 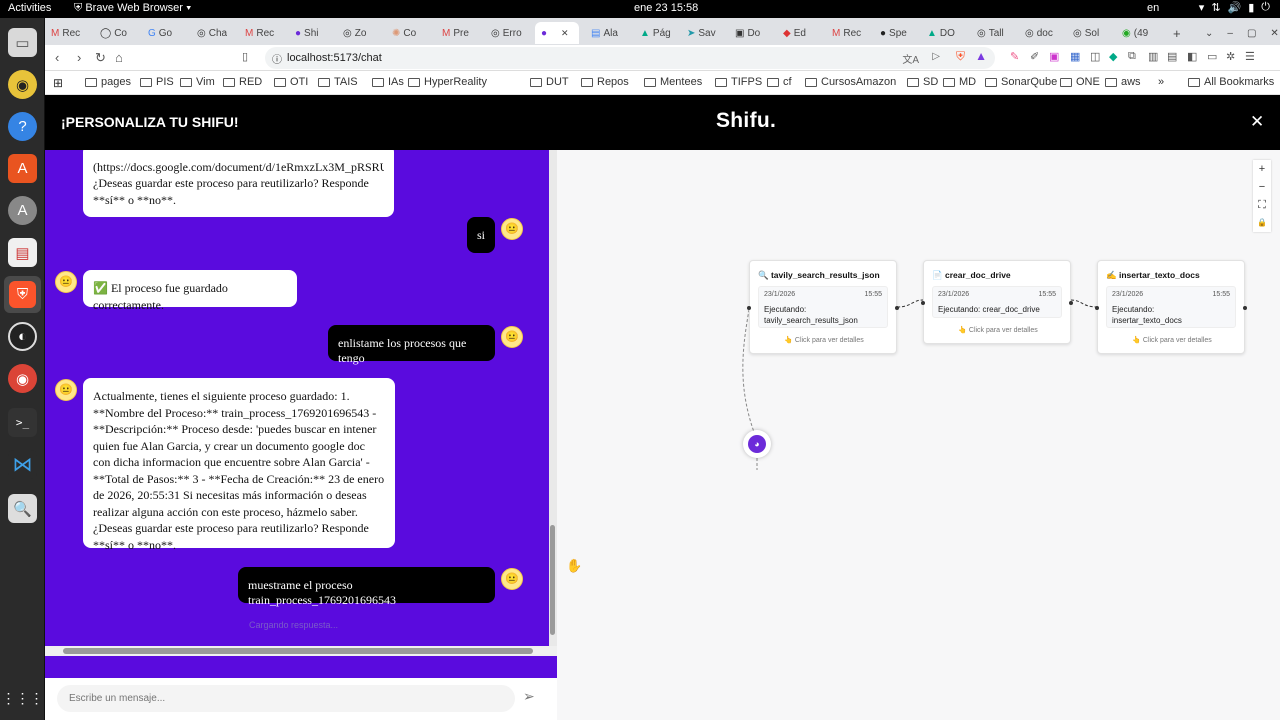 What do you see at coordinates (1257, 122) in the screenshot?
I see `close-icon: ✕` at bounding box center [1257, 122].